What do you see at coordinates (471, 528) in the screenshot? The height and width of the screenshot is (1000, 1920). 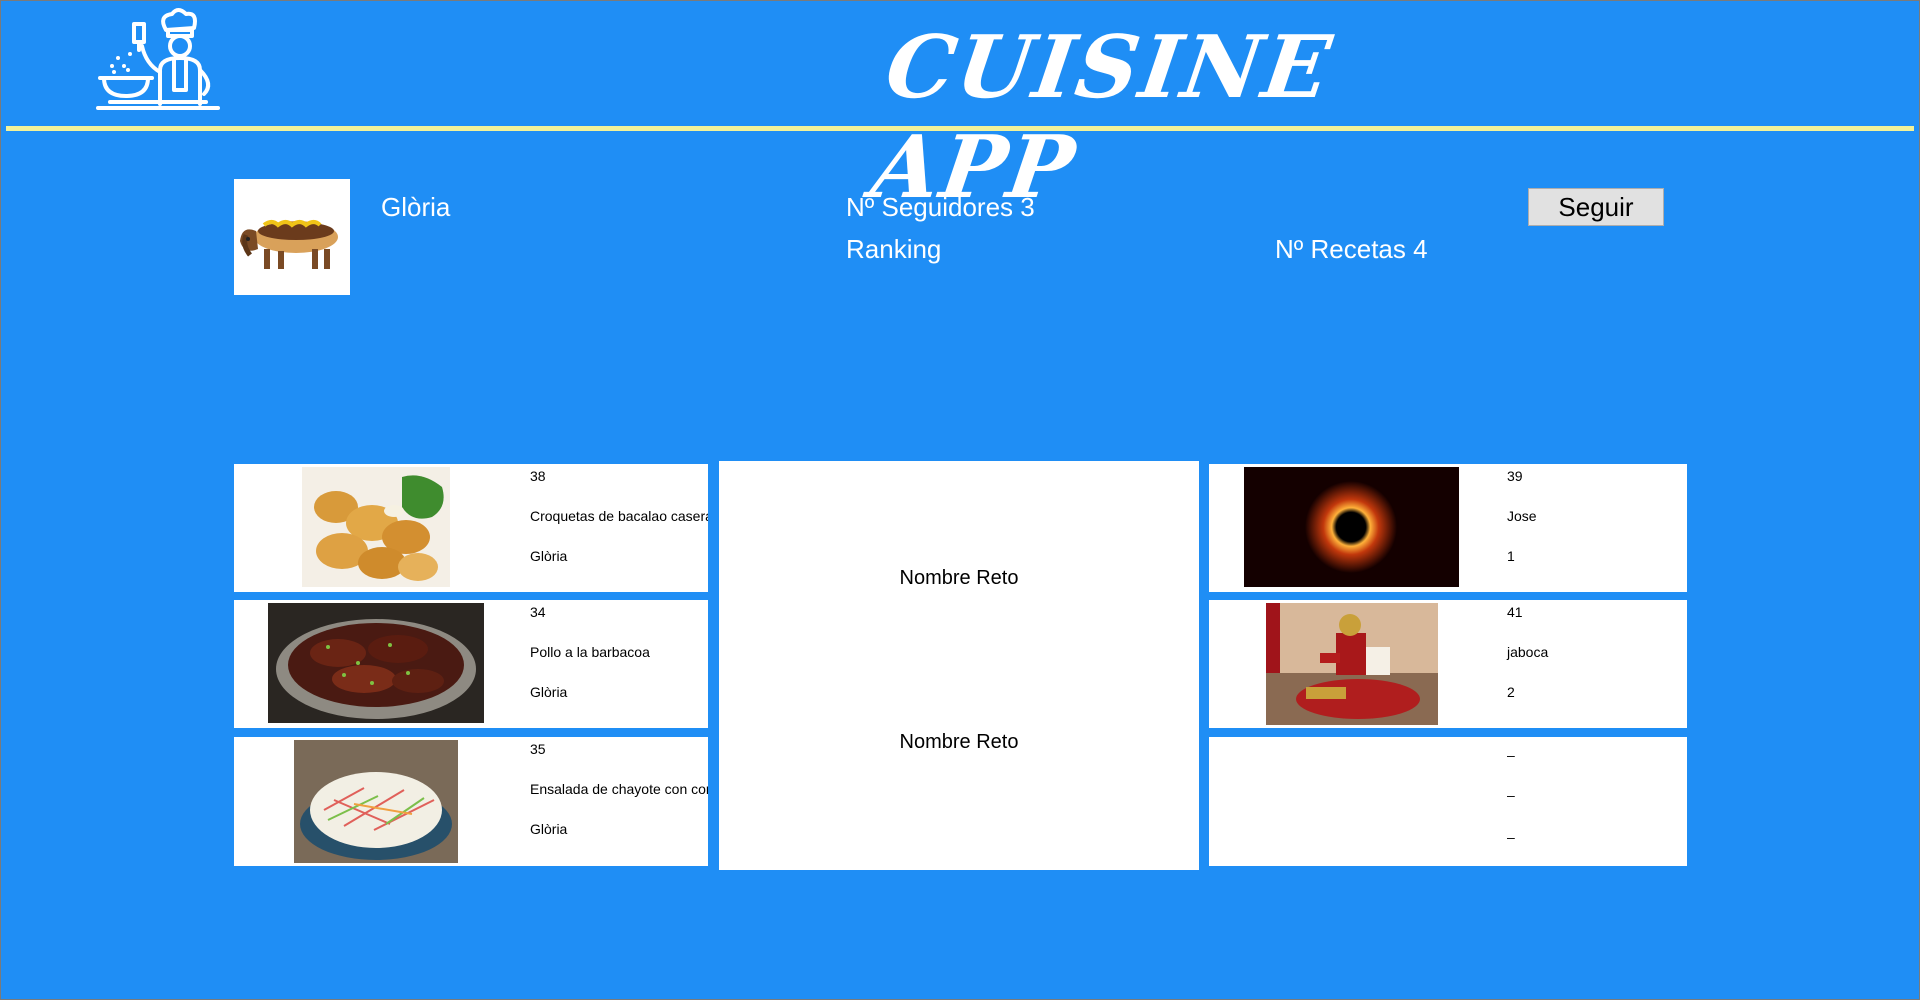 I see `recipe-card: 38 Croquetas de bacalao caseras Glòria` at bounding box center [471, 528].